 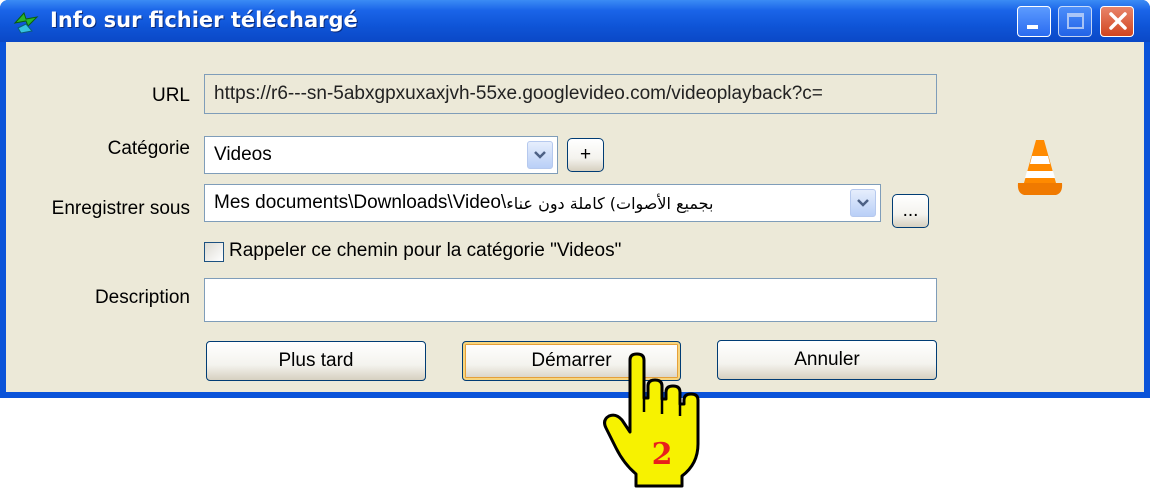 What do you see at coordinates (148, 148) in the screenshot?
I see `category-label: Catégorie` at bounding box center [148, 148].